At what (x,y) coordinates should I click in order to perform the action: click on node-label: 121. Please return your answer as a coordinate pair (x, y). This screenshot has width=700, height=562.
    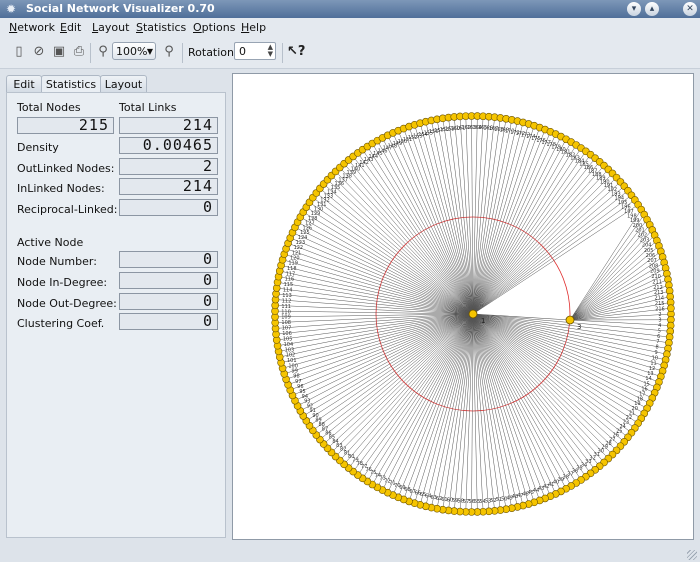
    Looking at the image, I should click on (297, 253).